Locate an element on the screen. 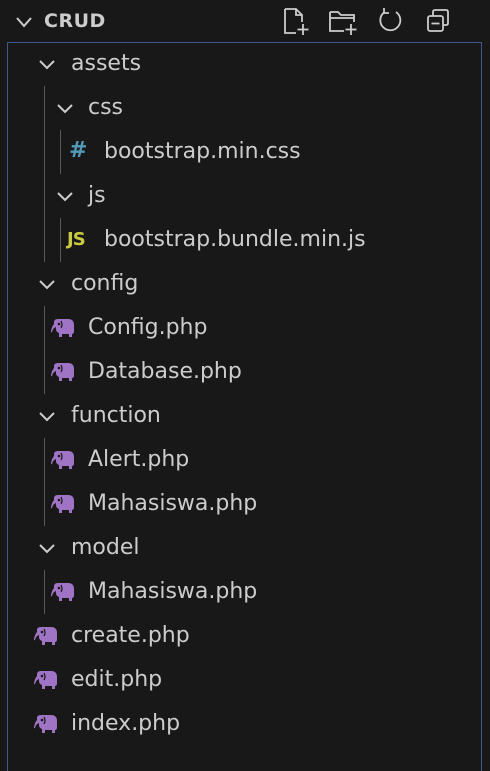  folder-label: js is located at coordinates (97, 195).